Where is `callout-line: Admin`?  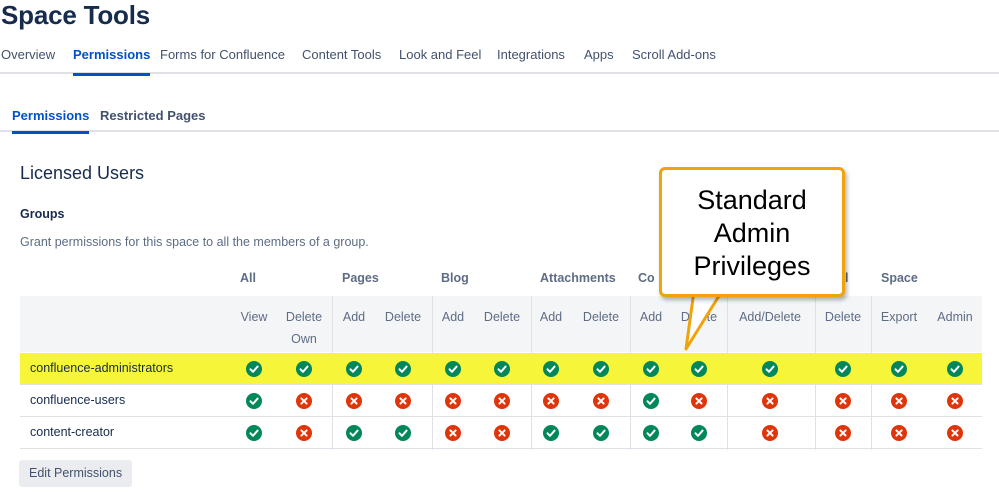 callout-line: Admin is located at coordinates (752, 233).